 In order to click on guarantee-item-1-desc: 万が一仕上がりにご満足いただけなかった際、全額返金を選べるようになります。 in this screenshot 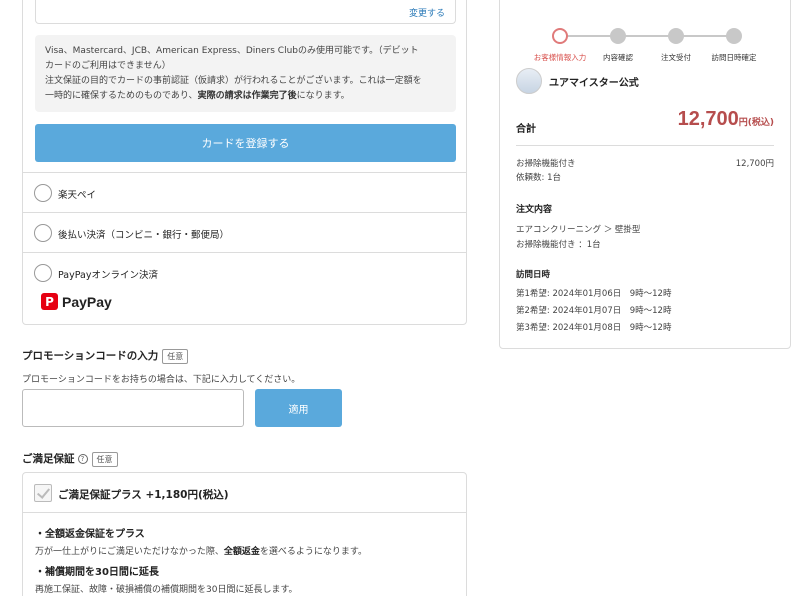, I will do `click(201, 550)`.